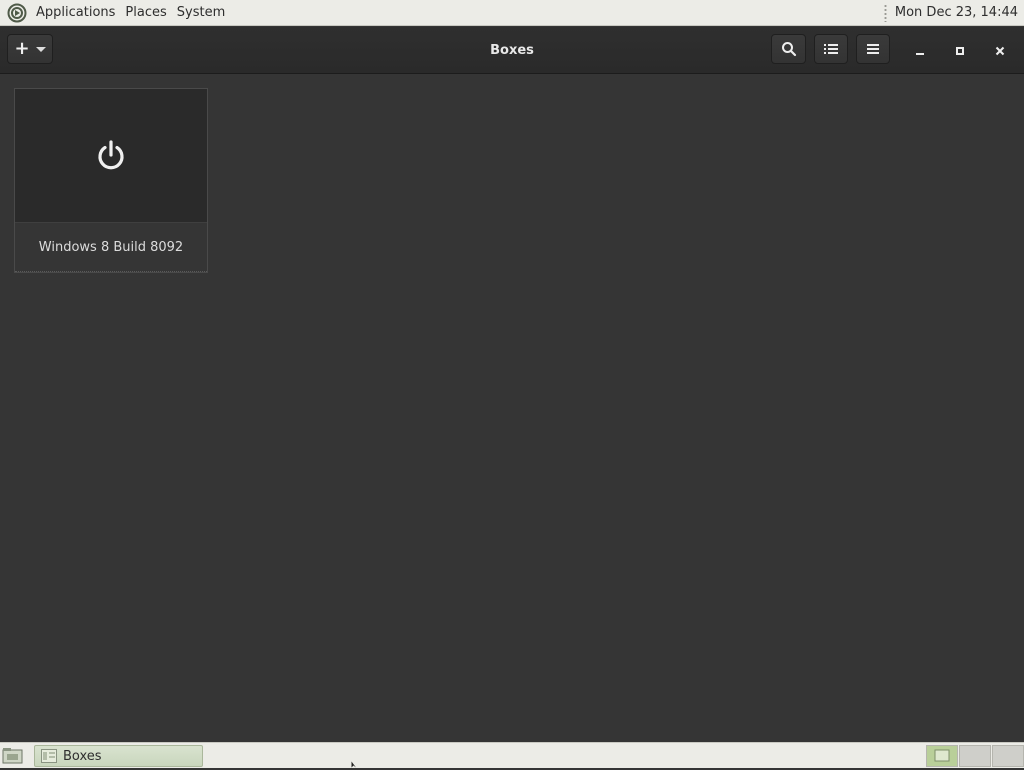  I want to click on plus-icon: +, so click(22, 48).